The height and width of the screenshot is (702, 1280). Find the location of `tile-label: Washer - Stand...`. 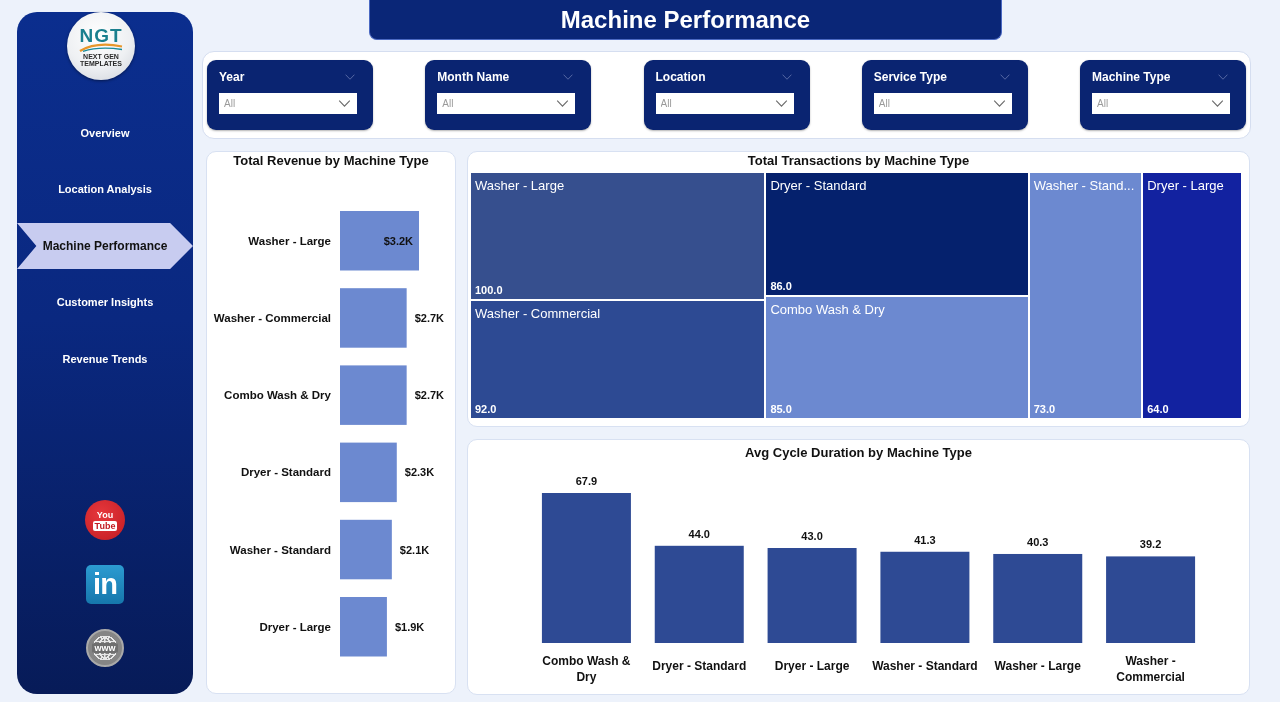

tile-label: Washer - Stand... is located at coordinates (1084, 186).